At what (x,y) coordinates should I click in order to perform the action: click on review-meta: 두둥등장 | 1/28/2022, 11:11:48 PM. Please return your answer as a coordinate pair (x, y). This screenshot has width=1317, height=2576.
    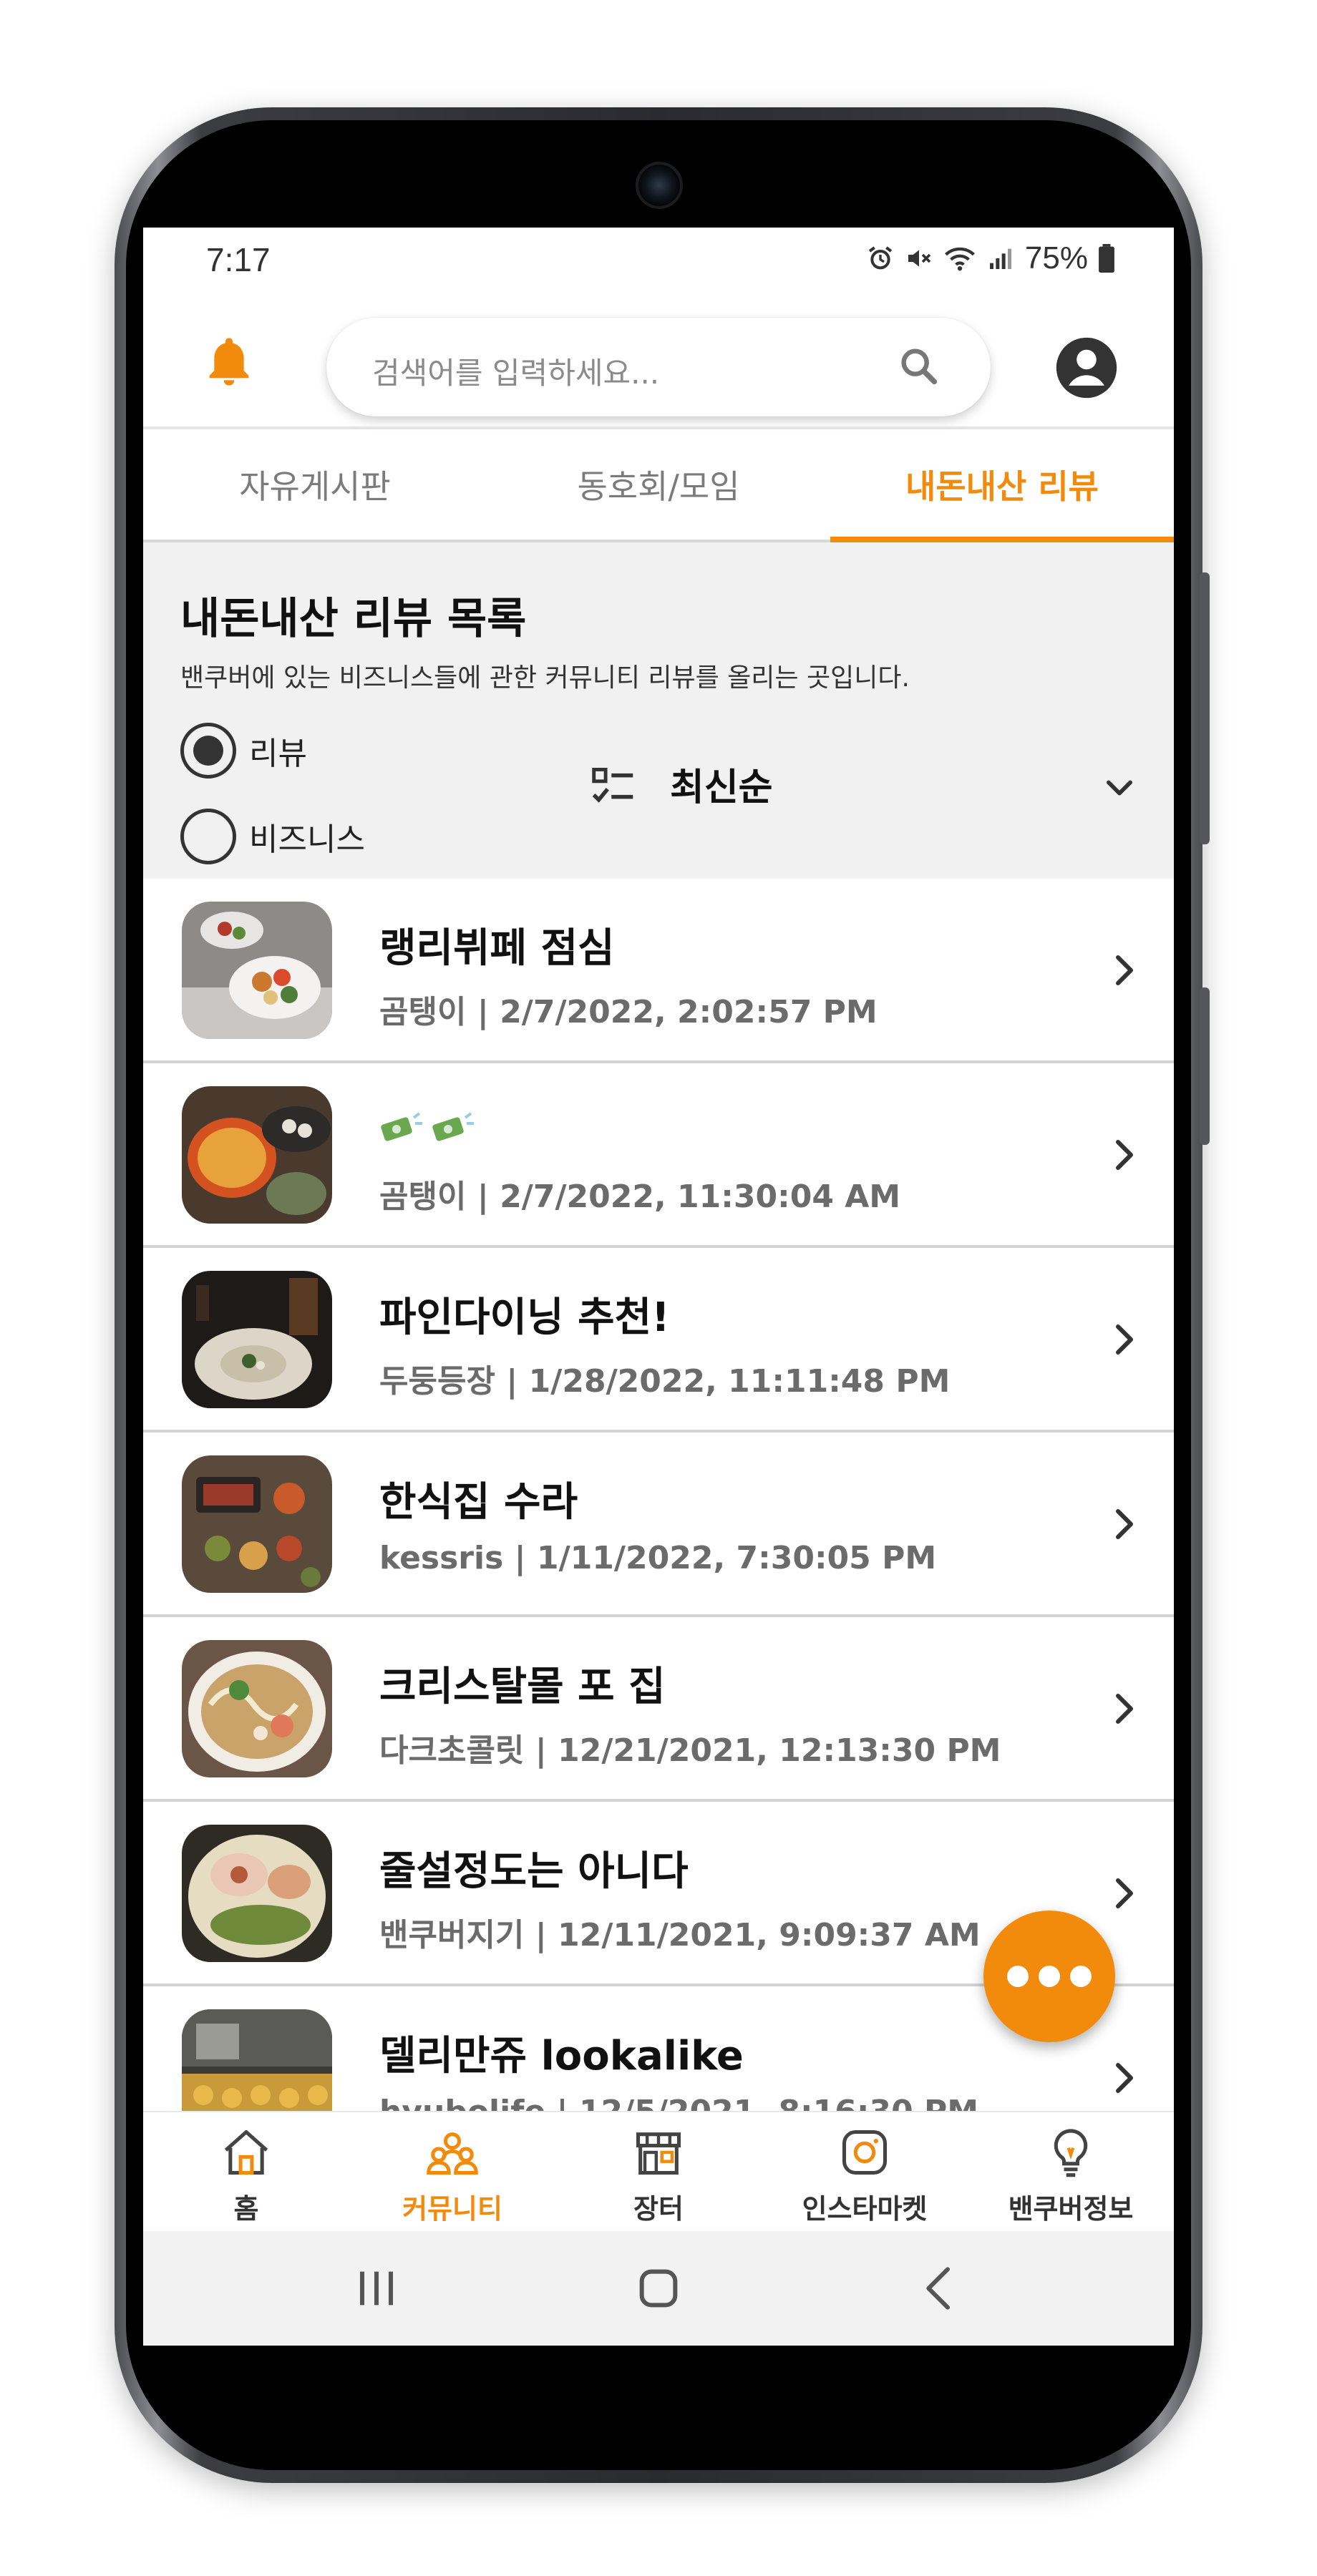
    Looking at the image, I should click on (664, 1378).